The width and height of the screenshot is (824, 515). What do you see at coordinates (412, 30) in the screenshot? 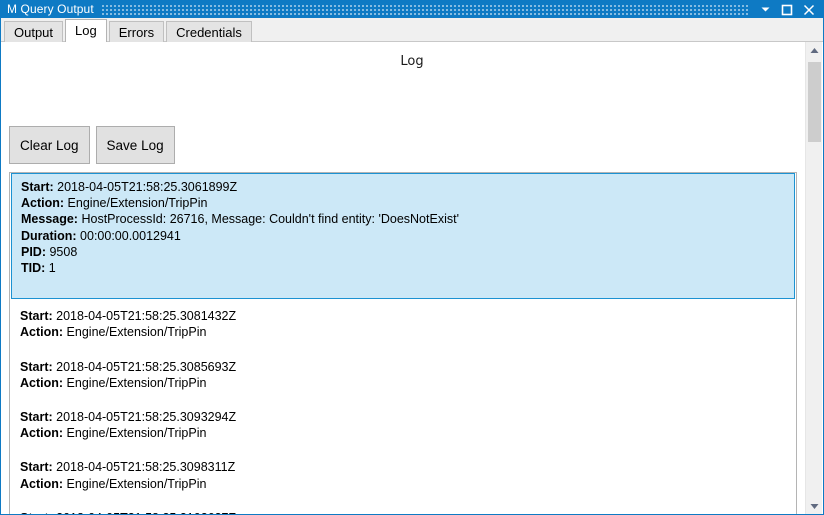
I see `tab-strip: Output Log Errors Credentials` at bounding box center [412, 30].